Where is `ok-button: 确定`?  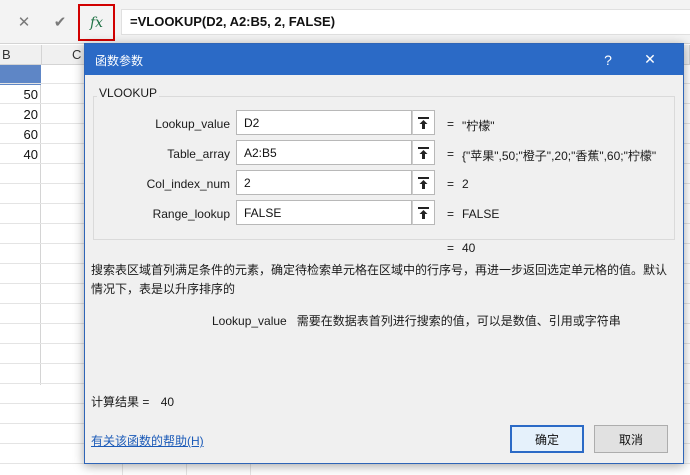
ok-button: 确定 is located at coordinates (547, 439).